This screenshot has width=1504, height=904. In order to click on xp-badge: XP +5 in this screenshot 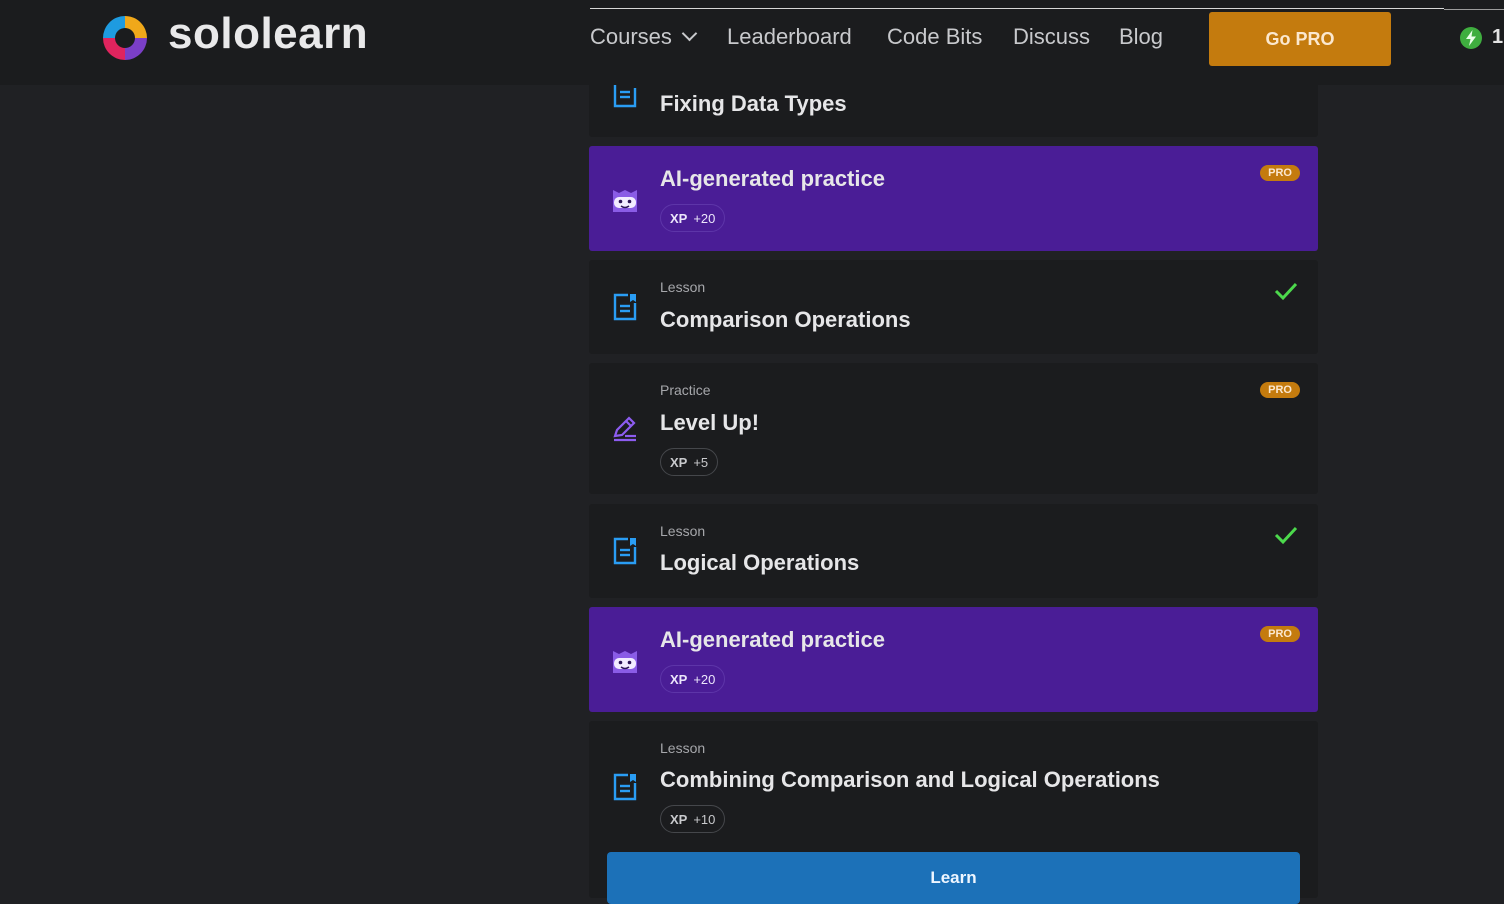, I will do `click(689, 462)`.